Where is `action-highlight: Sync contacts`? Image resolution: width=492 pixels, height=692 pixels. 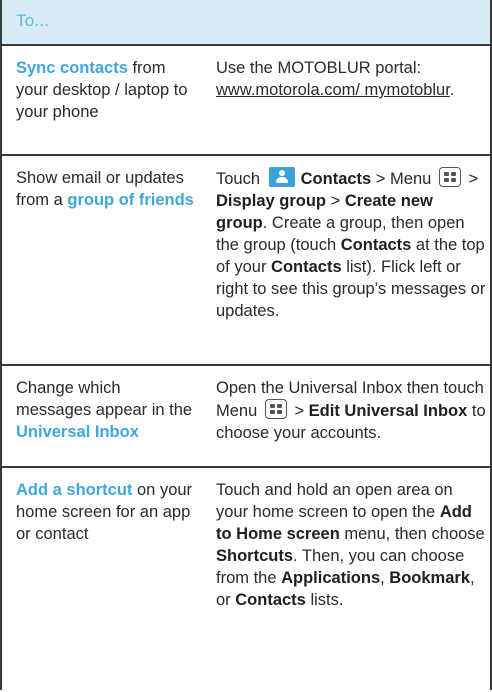
action-highlight: Sync contacts is located at coordinates (72, 68).